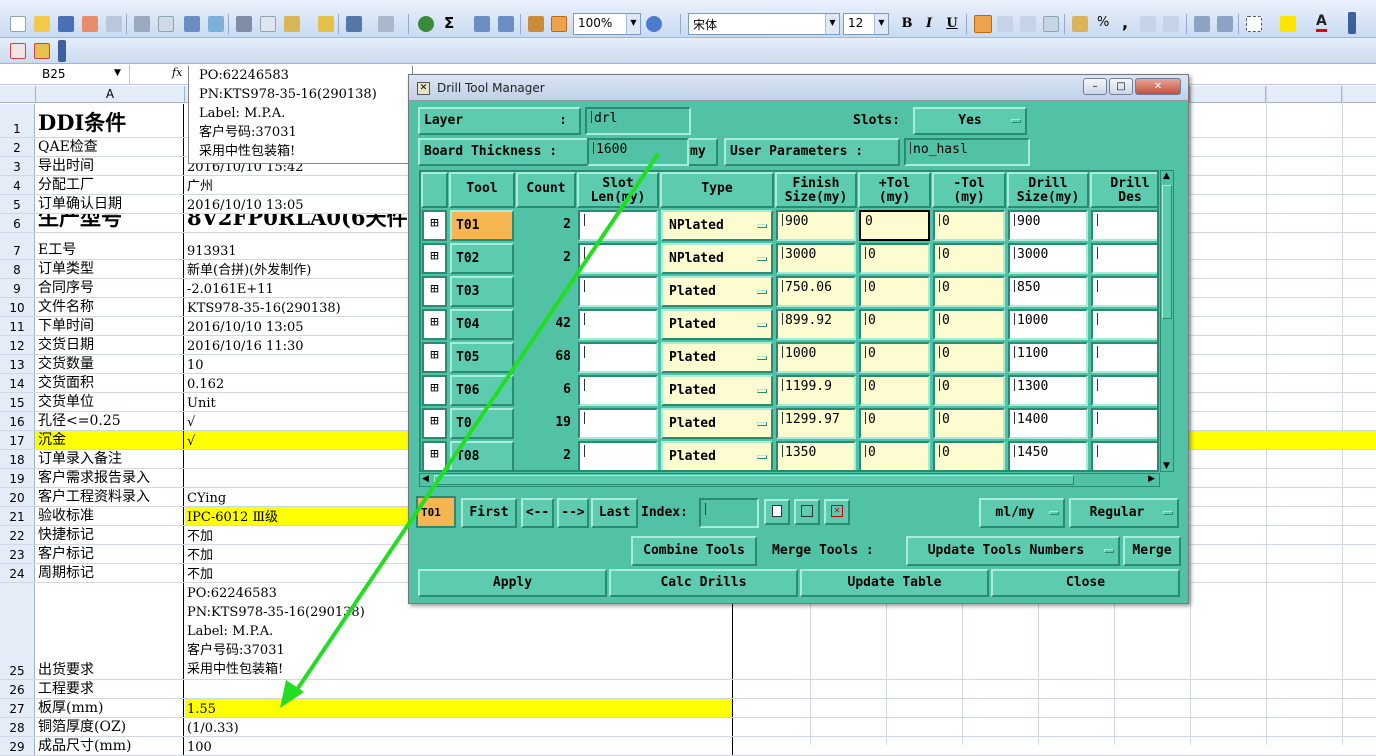 The height and width of the screenshot is (756, 1376). What do you see at coordinates (1085, 583) in the screenshot?
I see `close-button: Close` at bounding box center [1085, 583].